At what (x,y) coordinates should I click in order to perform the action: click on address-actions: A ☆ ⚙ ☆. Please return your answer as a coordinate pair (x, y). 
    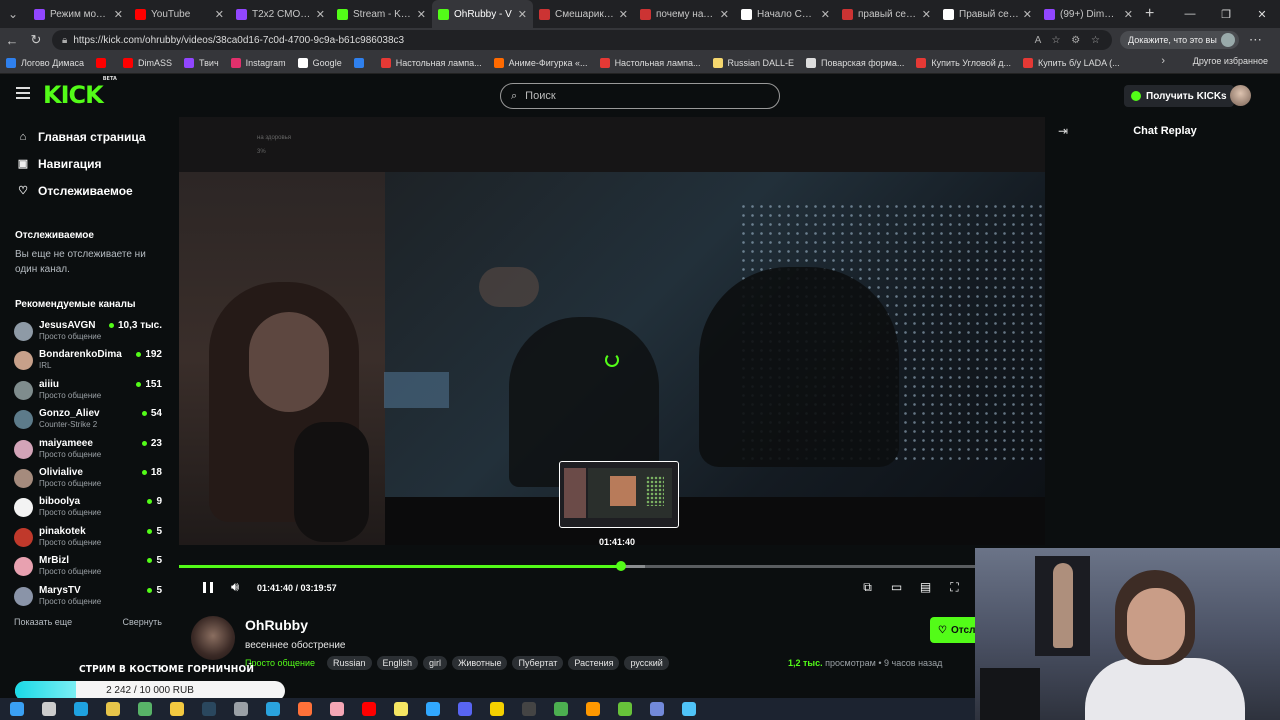
    Looking at the image, I should click on (1069, 40).